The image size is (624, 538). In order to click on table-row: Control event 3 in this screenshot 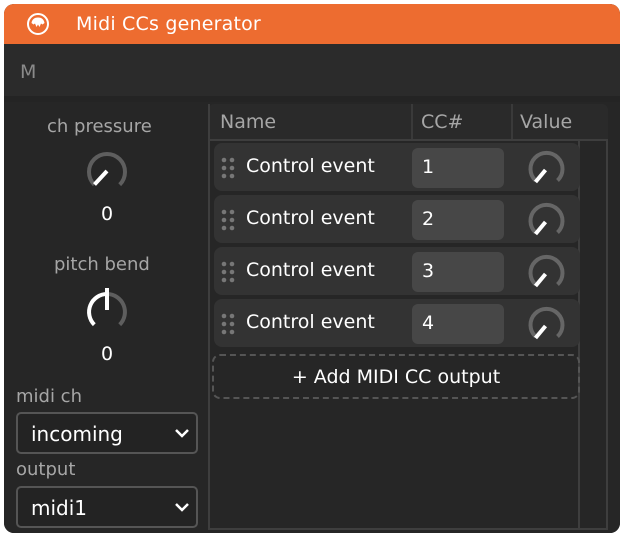, I will do `click(397, 271)`.